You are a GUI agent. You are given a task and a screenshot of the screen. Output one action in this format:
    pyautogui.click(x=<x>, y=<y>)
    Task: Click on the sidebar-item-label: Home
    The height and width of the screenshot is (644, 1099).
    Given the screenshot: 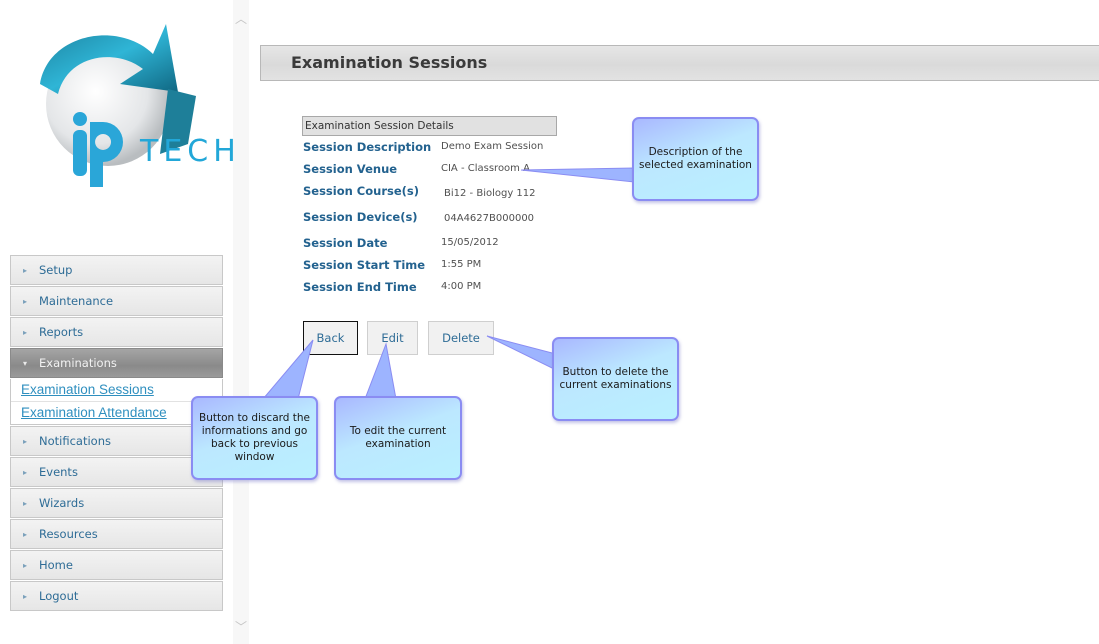 What is the action you would take?
    pyautogui.click(x=56, y=565)
    